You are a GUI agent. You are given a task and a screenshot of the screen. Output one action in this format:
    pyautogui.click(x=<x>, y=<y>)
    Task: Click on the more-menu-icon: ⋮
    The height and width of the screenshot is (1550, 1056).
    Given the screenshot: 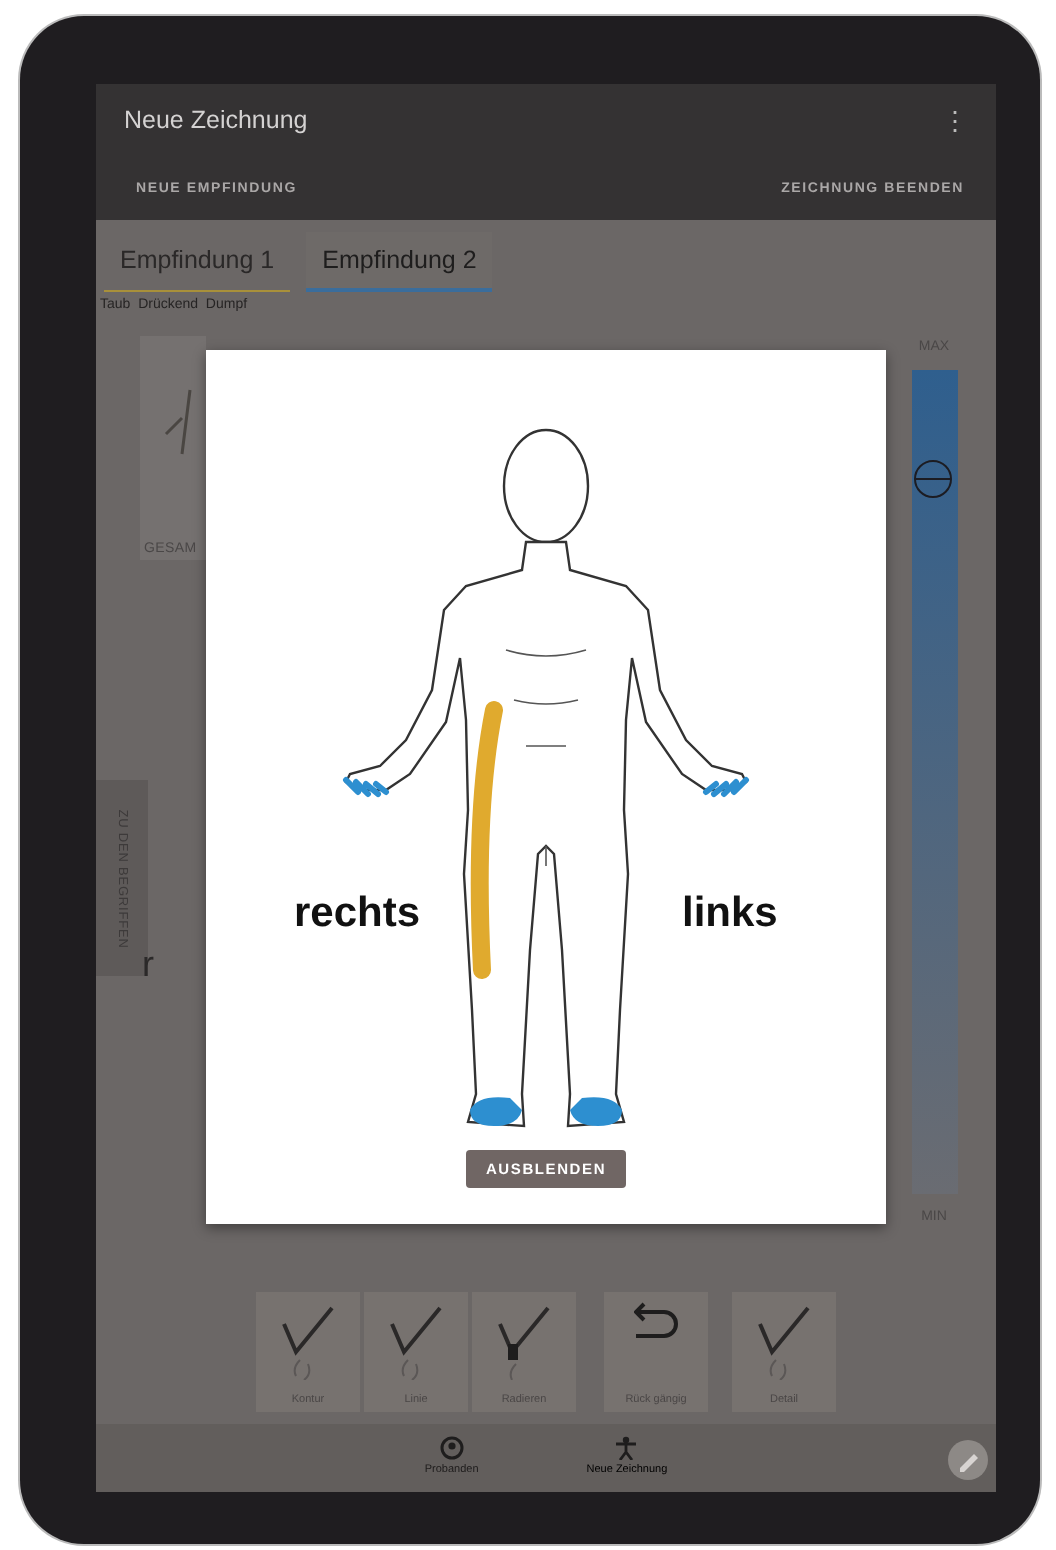 What is the action you would take?
    pyautogui.click(x=955, y=120)
    